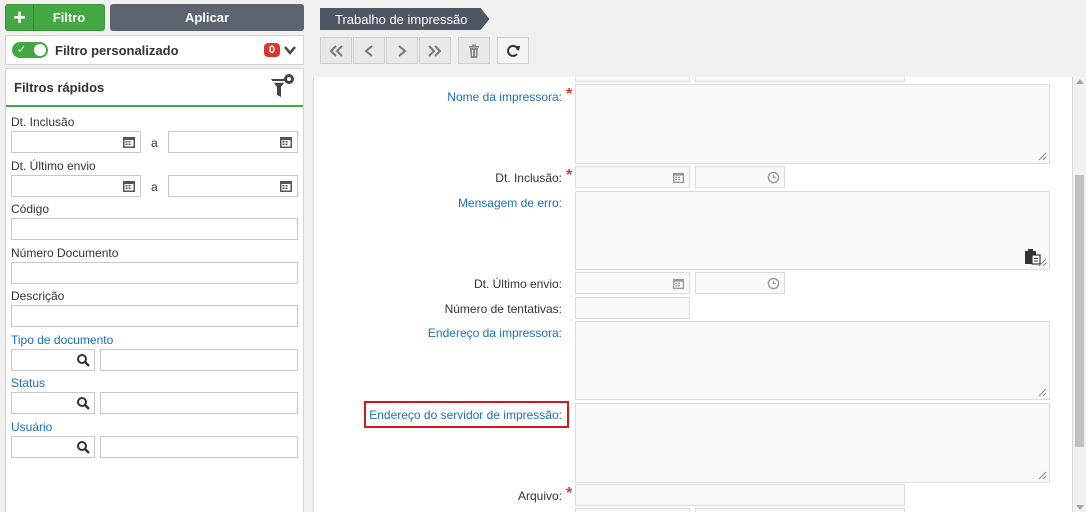 The height and width of the screenshot is (512, 1086). What do you see at coordinates (30, 50) in the screenshot?
I see `custom-filter-toggle: ✓` at bounding box center [30, 50].